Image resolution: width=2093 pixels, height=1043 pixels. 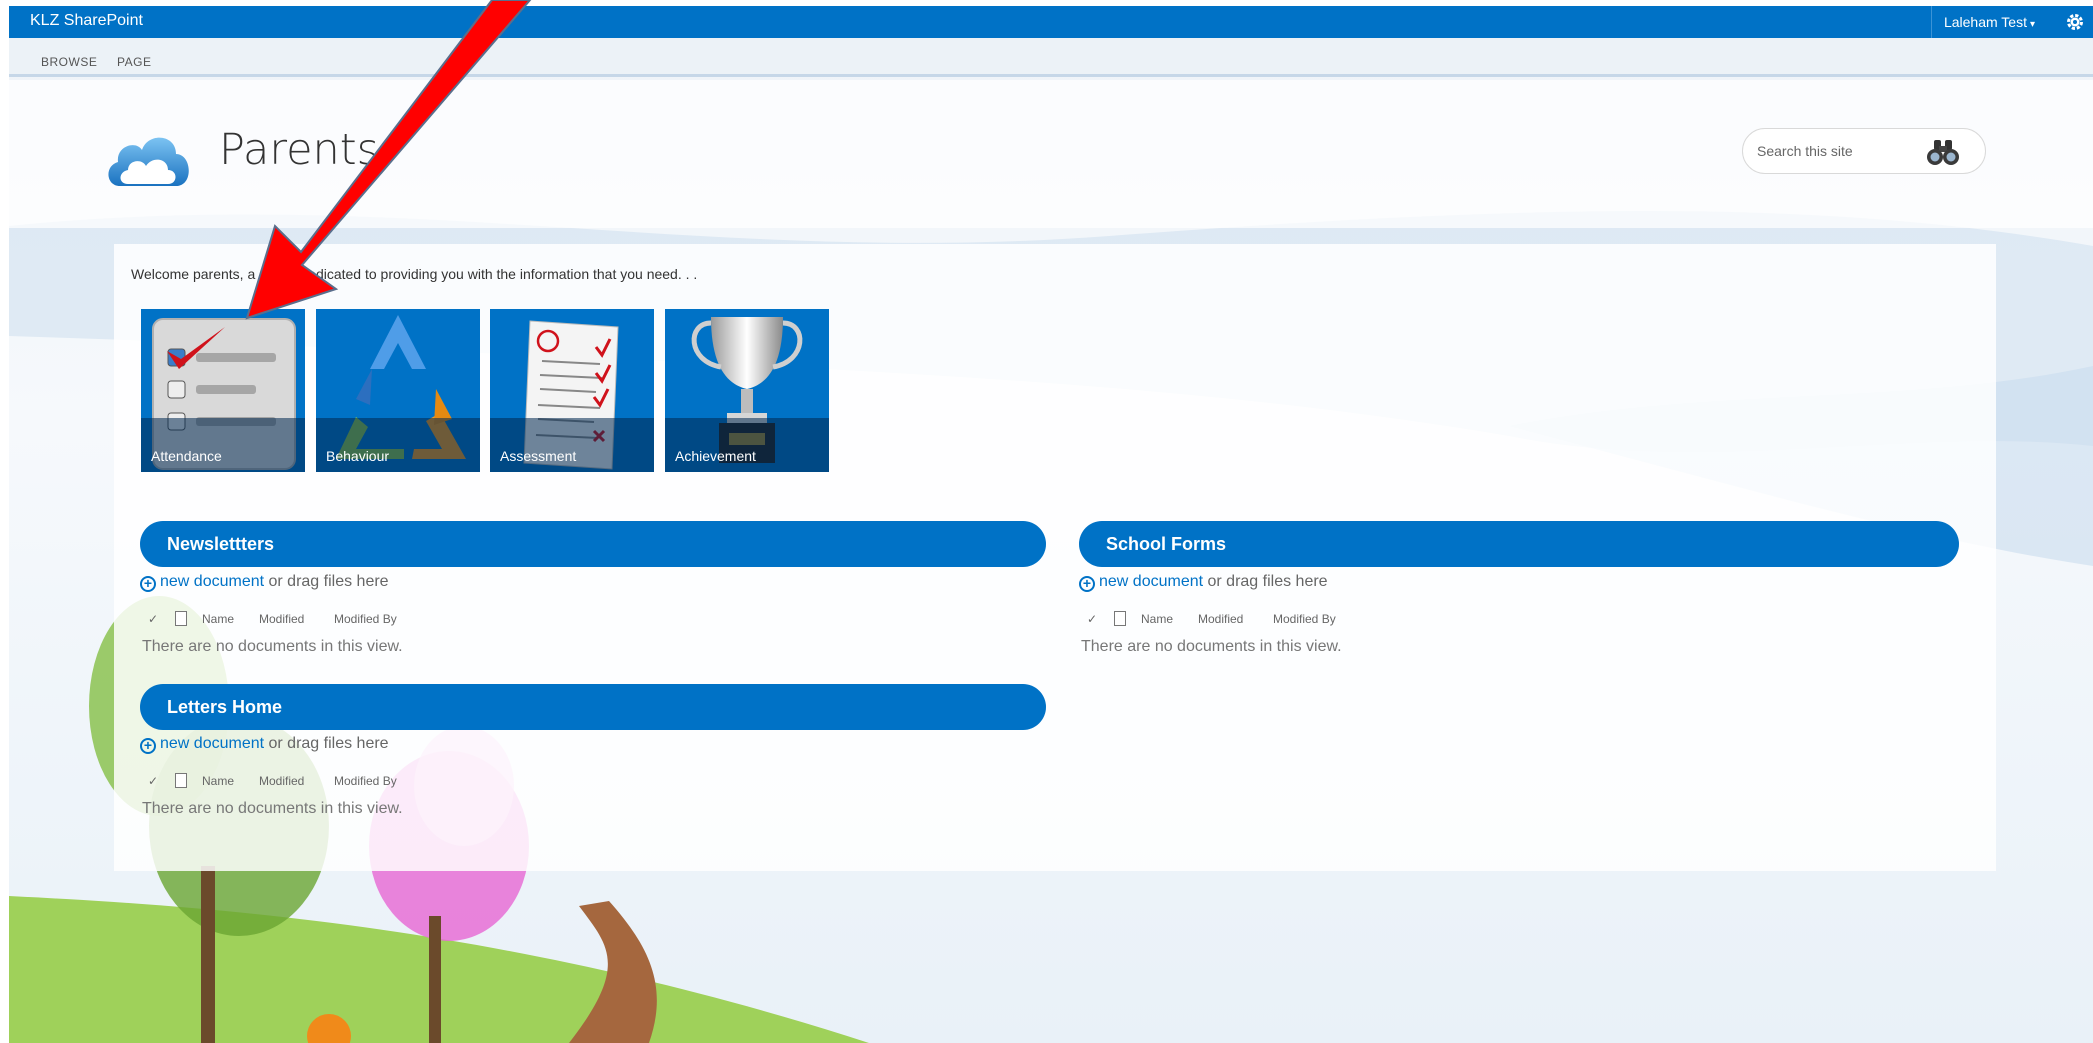 What do you see at coordinates (747, 390) in the screenshot?
I see `tile-achievement: Achievement` at bounding box center [747, 390].